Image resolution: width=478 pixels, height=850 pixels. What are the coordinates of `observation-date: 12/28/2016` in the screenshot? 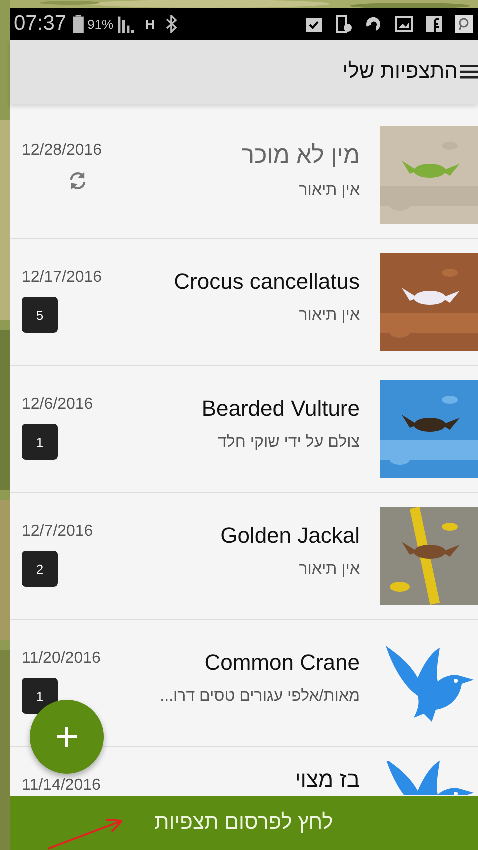 It's located at (62, 151).